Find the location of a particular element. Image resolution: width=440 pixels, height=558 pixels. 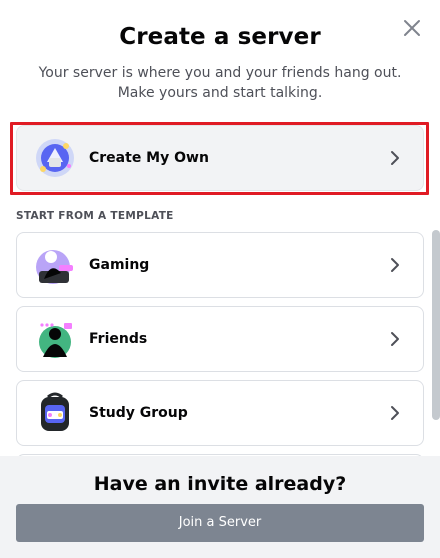

gaming-illustration is located at coordinates (55, 265).